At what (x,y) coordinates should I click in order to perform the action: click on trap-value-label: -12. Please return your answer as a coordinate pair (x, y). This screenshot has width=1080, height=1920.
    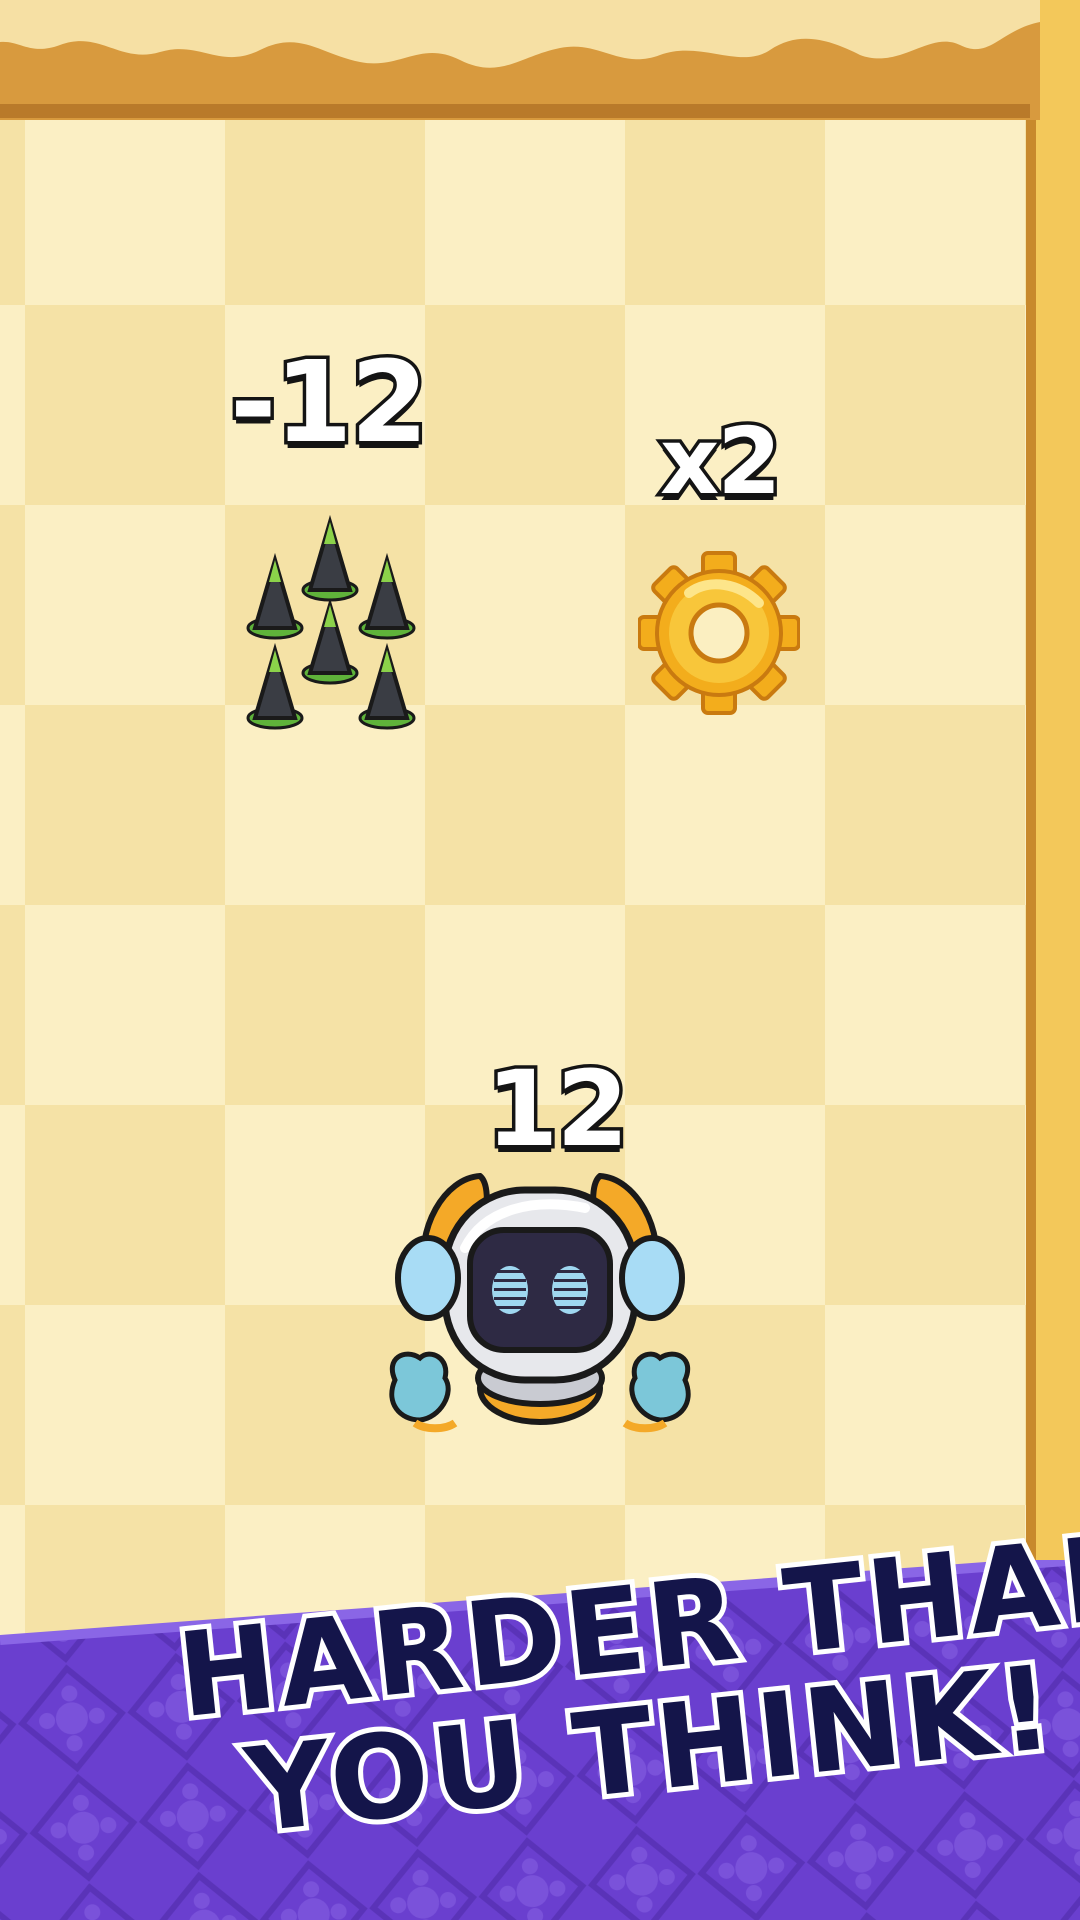
    Looking at the image, I should click on (328, 403).